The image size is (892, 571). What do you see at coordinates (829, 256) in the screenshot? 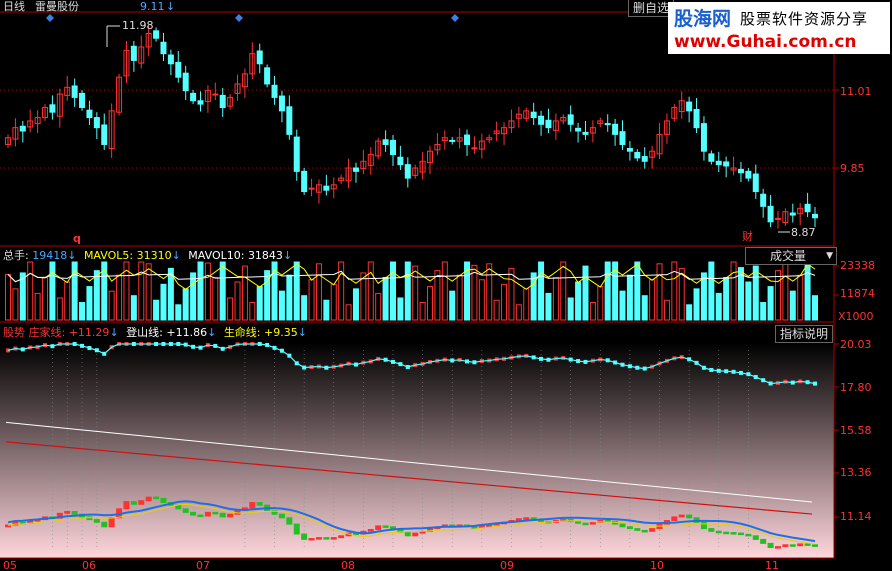
I see `chevron-down-icon: ▼` at bounding box center [829, 256].